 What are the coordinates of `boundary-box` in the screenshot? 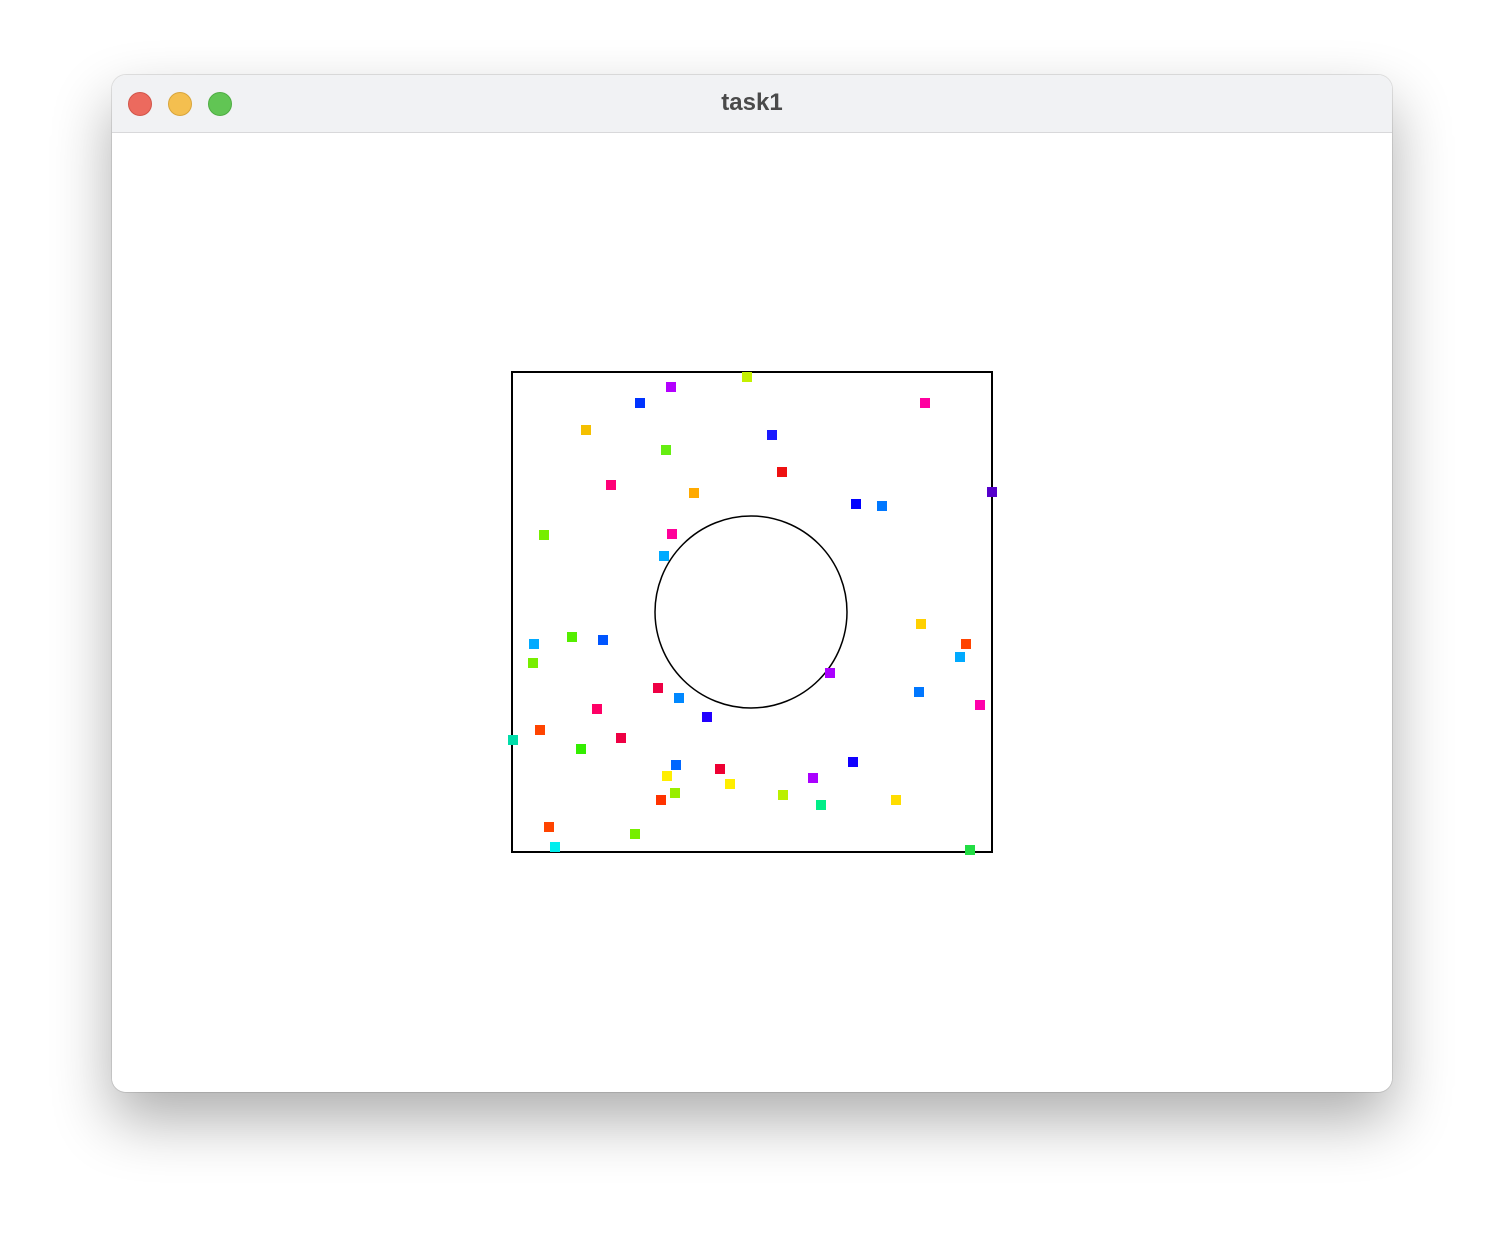 It's located at (752, 612).